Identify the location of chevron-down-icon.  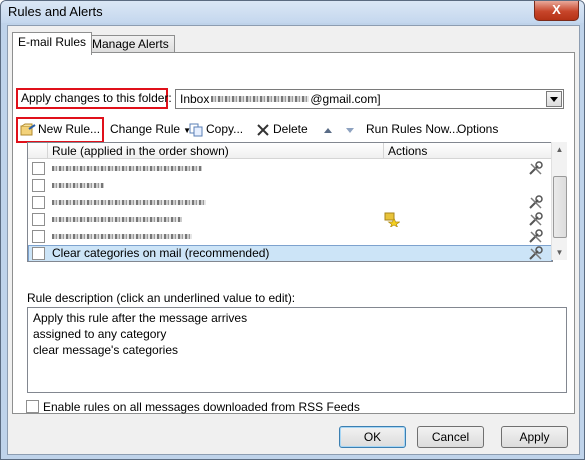
(554, 99).